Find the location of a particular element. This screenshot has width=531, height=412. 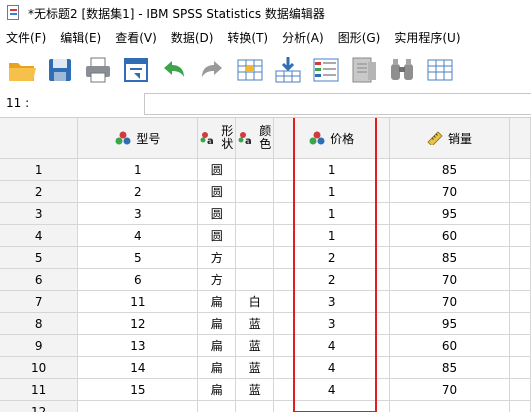

cell-model: 4 is located at coordinates (138, 235).